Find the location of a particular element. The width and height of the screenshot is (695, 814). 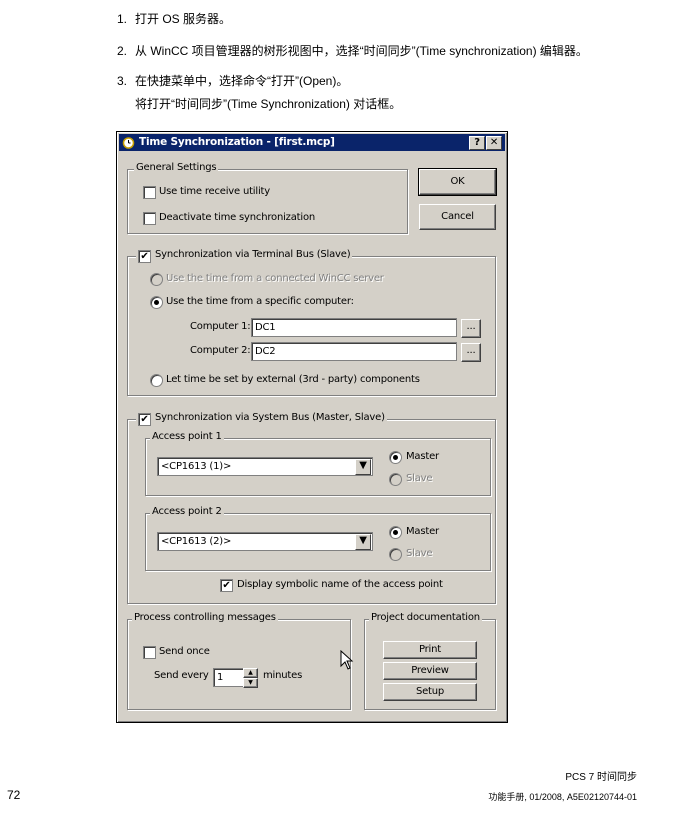

specific-computer-label: Use the time from a specific computer: is located at coordinates (260, 301).